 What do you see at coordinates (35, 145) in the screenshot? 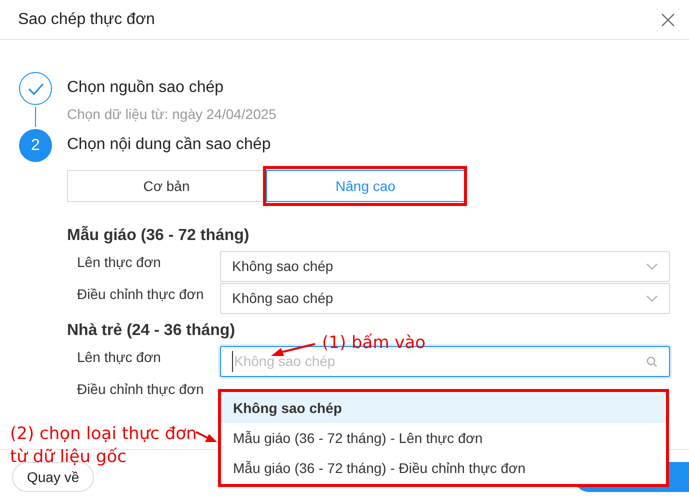
I see `step-number: 2` at bounding box center [35, 145].